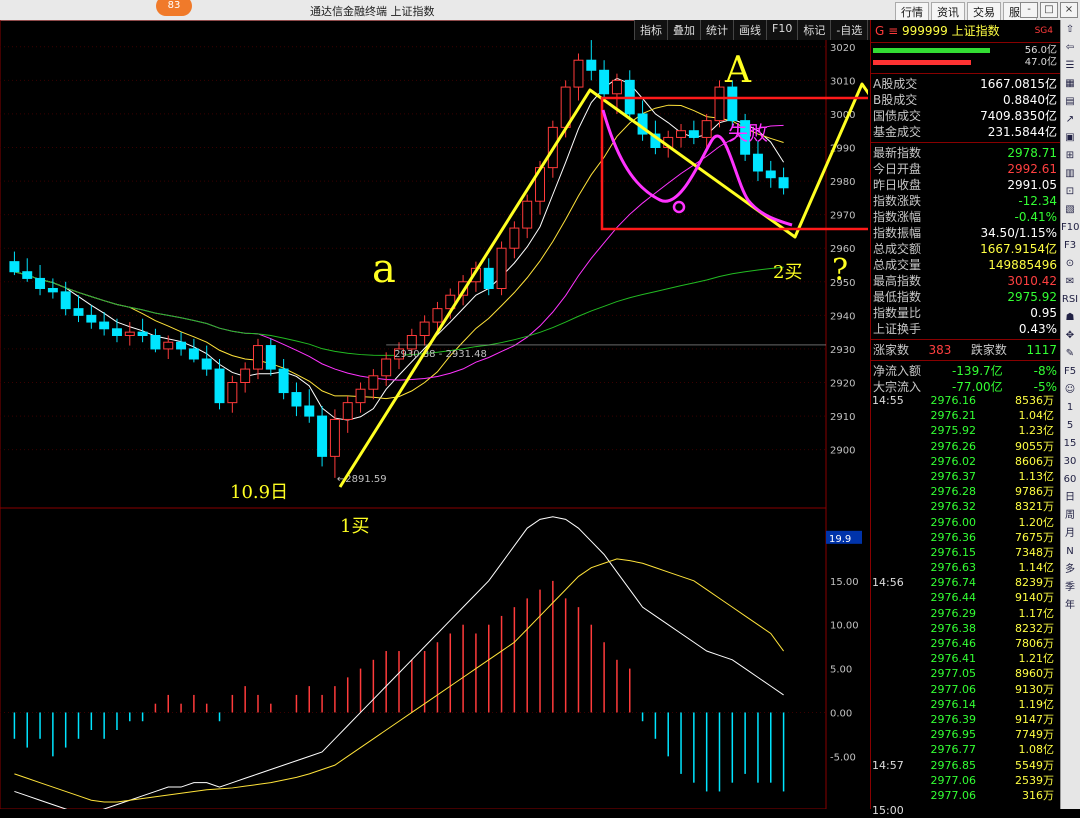 Image resolution: width=1080 pixels, height=818 pixels. I want to click on sidebar-tool-11: F10, so click(1070, 227).